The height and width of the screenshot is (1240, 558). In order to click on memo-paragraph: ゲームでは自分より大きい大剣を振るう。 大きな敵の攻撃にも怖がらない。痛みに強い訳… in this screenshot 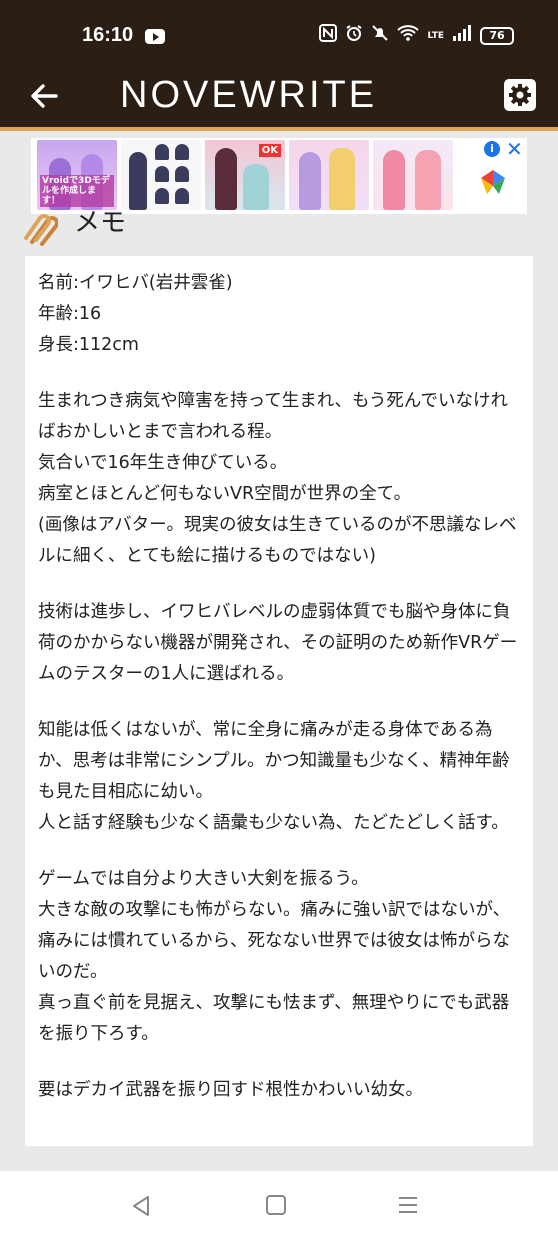, I will do `click(274, 956)`.